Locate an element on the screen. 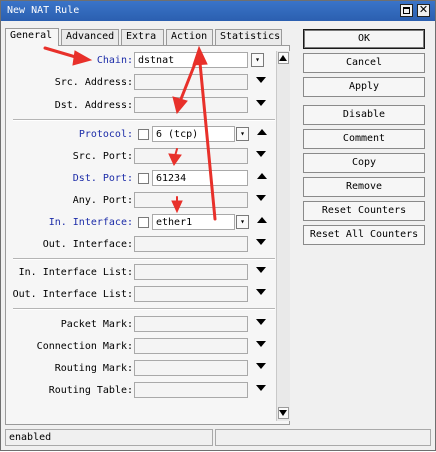 This screenshot has height=452, width=436. dst-address-row: Dst. Address: is located at coordinates (141, 105).